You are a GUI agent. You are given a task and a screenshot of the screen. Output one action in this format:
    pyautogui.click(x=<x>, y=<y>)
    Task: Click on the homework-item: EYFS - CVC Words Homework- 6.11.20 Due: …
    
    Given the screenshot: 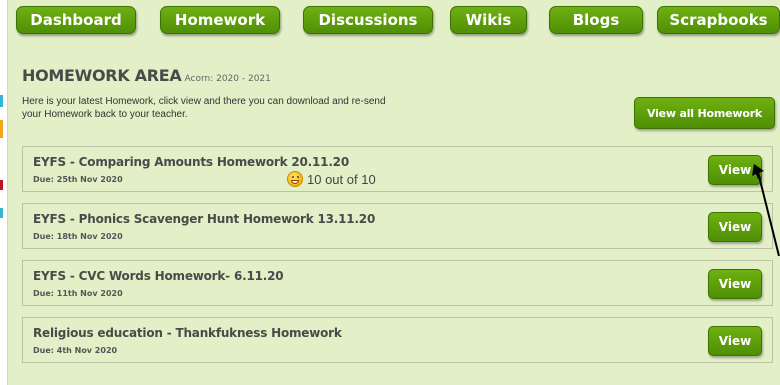 What is the action you would take?
    pyautogui.click(x=397, y=283)
    